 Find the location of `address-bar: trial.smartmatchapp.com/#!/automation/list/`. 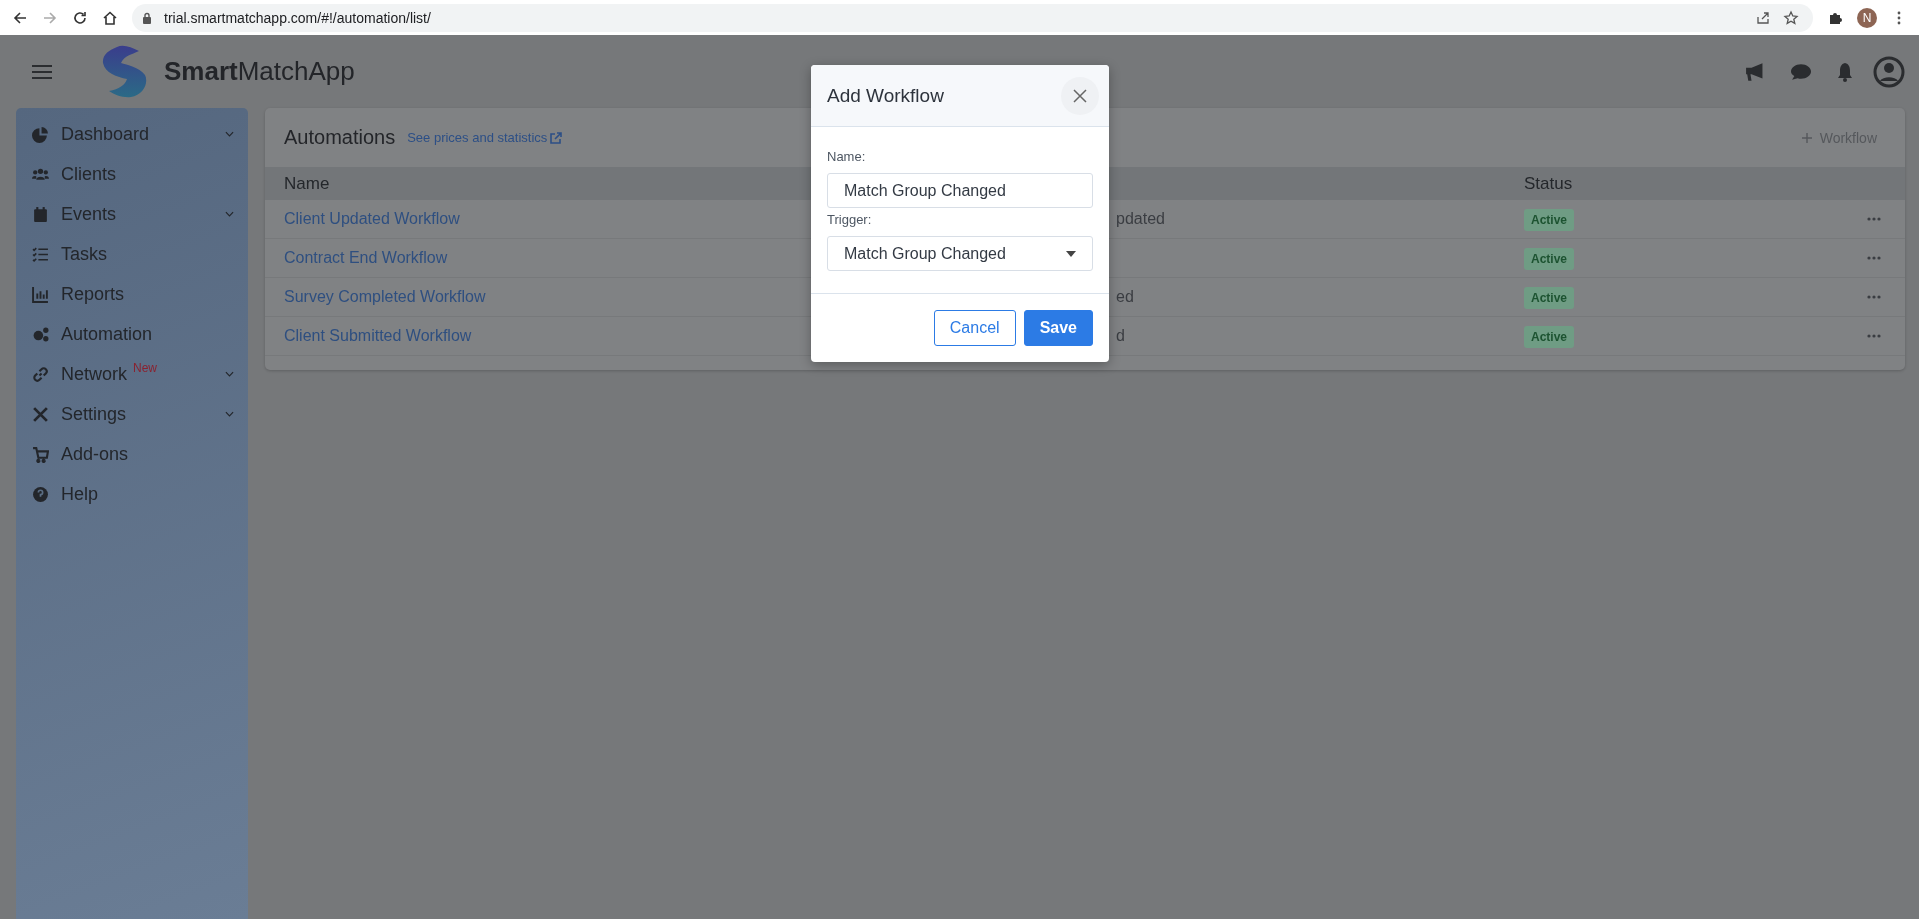

address-bar: trial.smartmatchapp.com/#!/automation/list/ is located at coordinates (972, 17).